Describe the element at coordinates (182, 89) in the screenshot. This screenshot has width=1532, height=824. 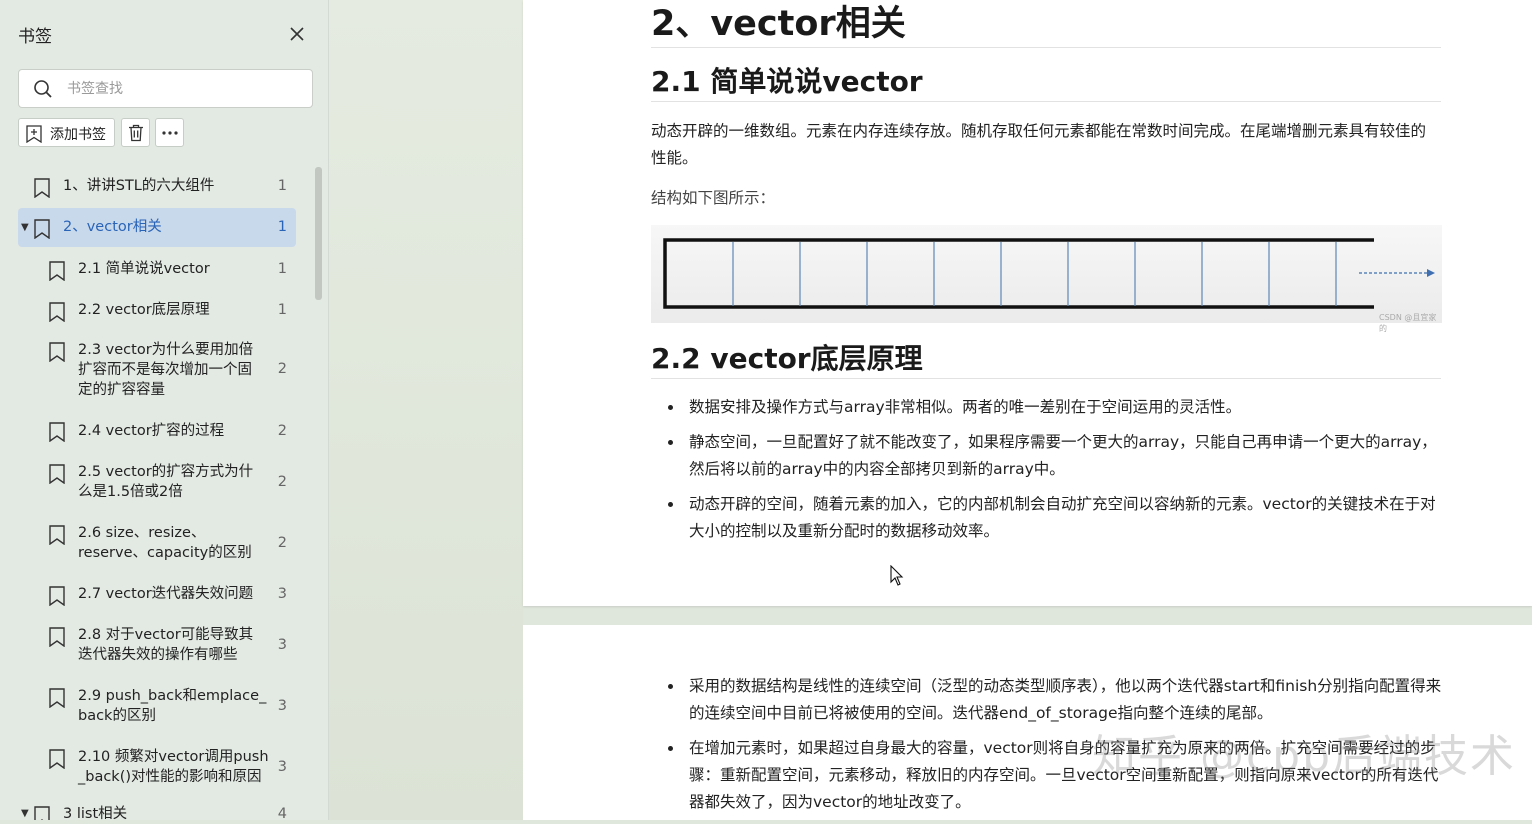
I see `bookmark-search-input` at that location.